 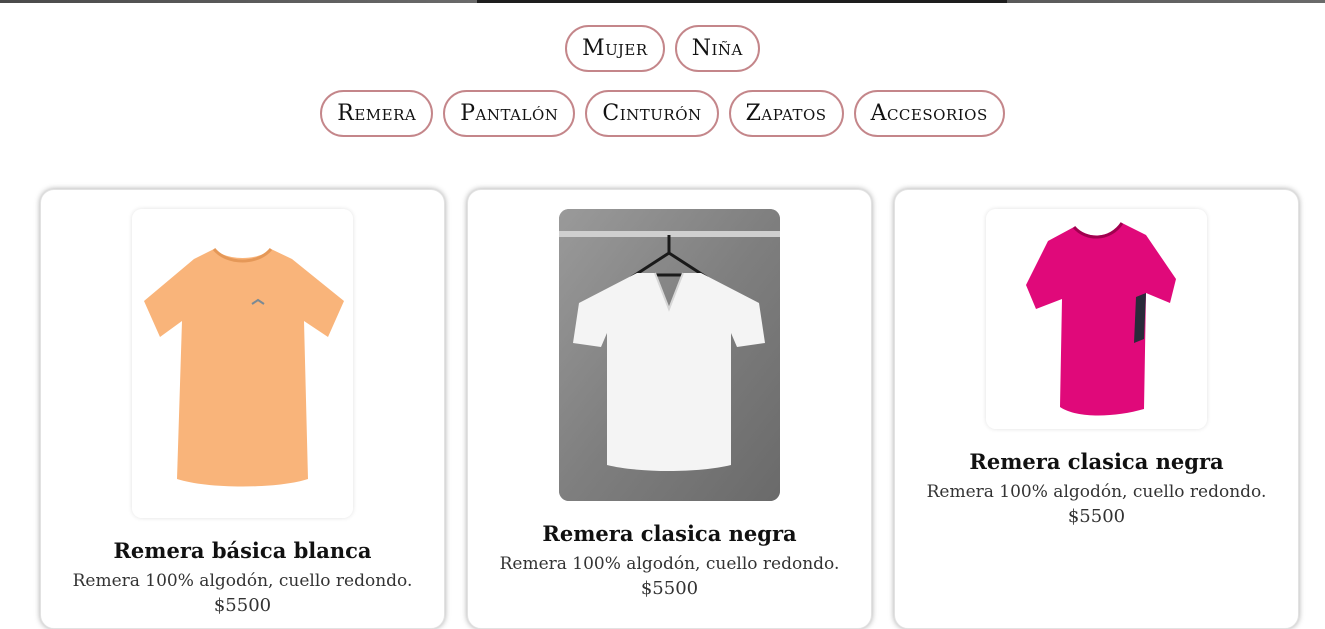 I want to click on magenta-tshirt-icon, so click(x=1096, y=319).